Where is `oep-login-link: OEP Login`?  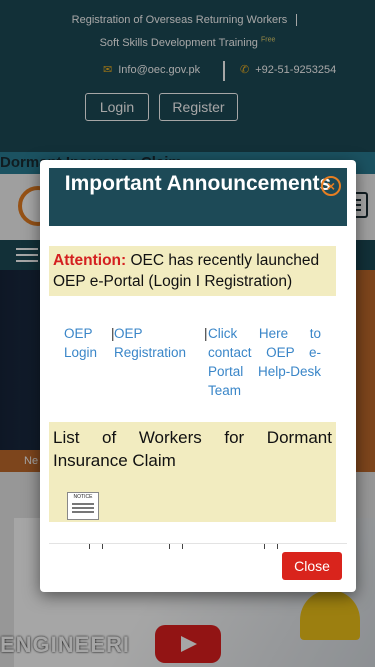
oep-login-link: OEP Login is located at coordinates (84, 343).